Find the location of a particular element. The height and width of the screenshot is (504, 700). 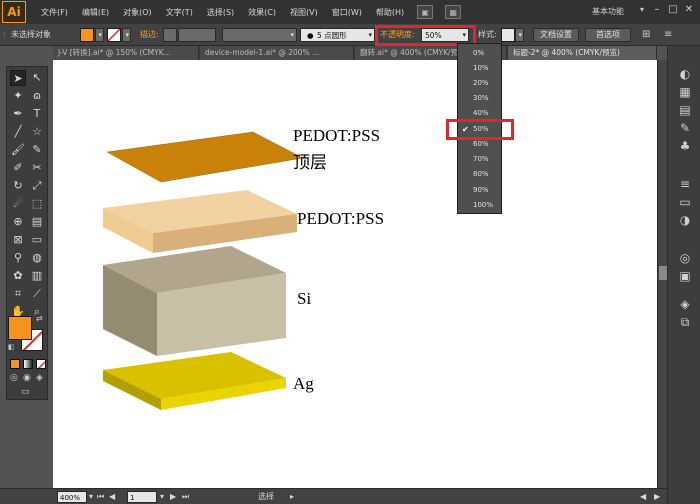

align-icon: ⊞ is located at coordinates (646, 35).